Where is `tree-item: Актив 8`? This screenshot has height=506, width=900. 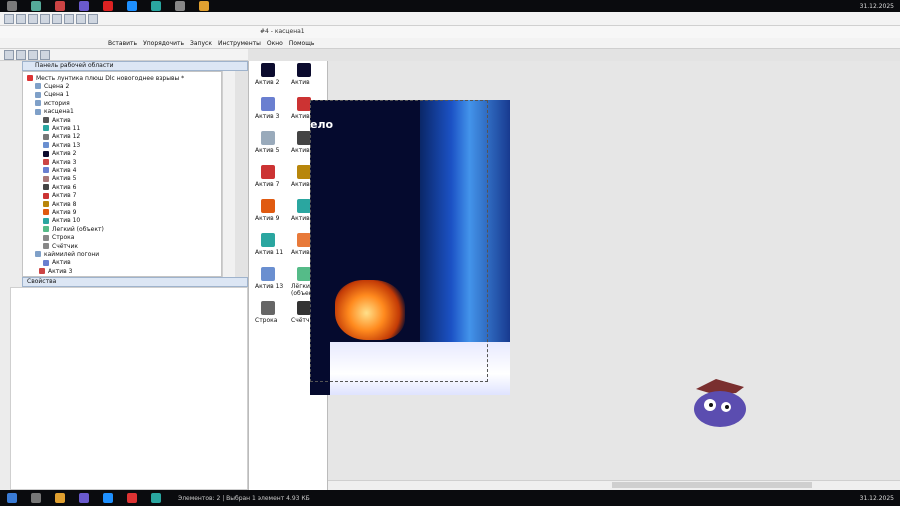 tree-item: Актив 8 is located at coordinates (59, 204).